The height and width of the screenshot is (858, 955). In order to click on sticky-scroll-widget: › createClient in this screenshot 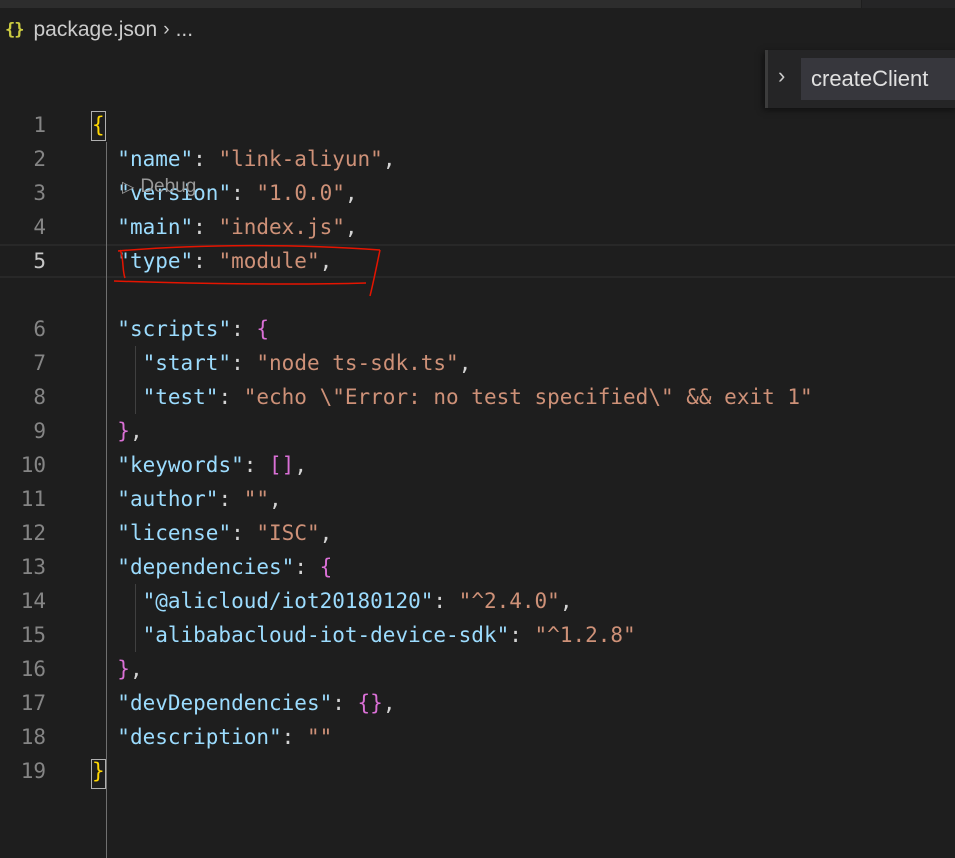, I will do `click(860, 79)`.